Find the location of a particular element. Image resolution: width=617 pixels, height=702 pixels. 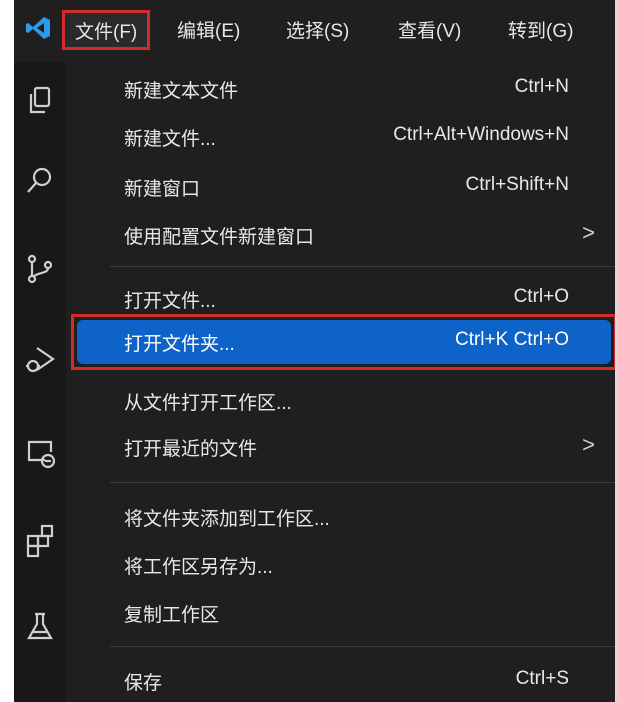

explorer-icon is located at coordinates (40, 101).